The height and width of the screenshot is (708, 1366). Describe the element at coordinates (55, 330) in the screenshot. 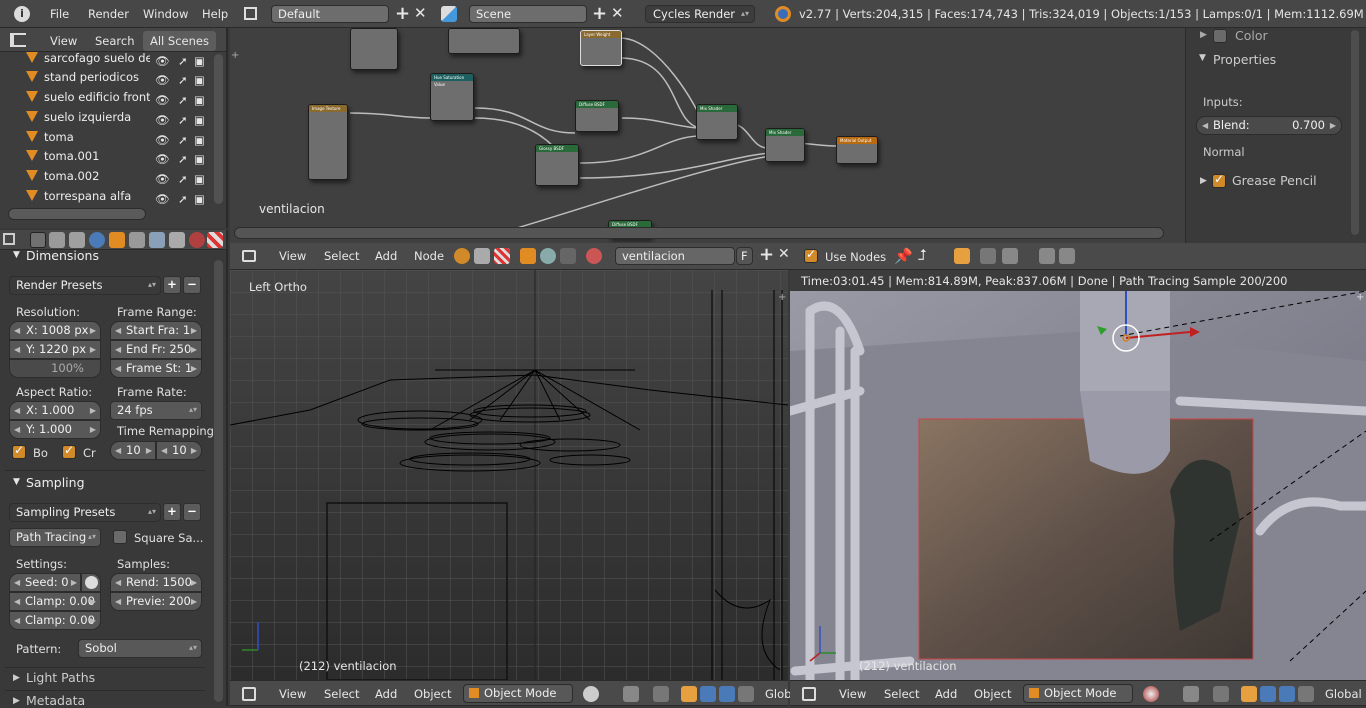

I see `resolution-x-field: ◀ X: 1008 px ▶` at that location.